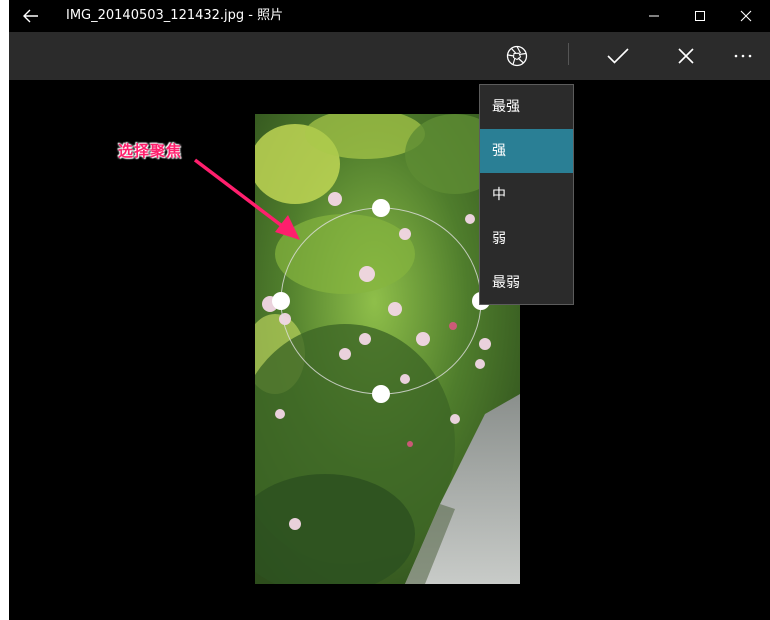 This screenshot has height=620, width=770. I want to click on focus-strength-menu: 最强 强 中 弱 最弱, so click(526, 194).